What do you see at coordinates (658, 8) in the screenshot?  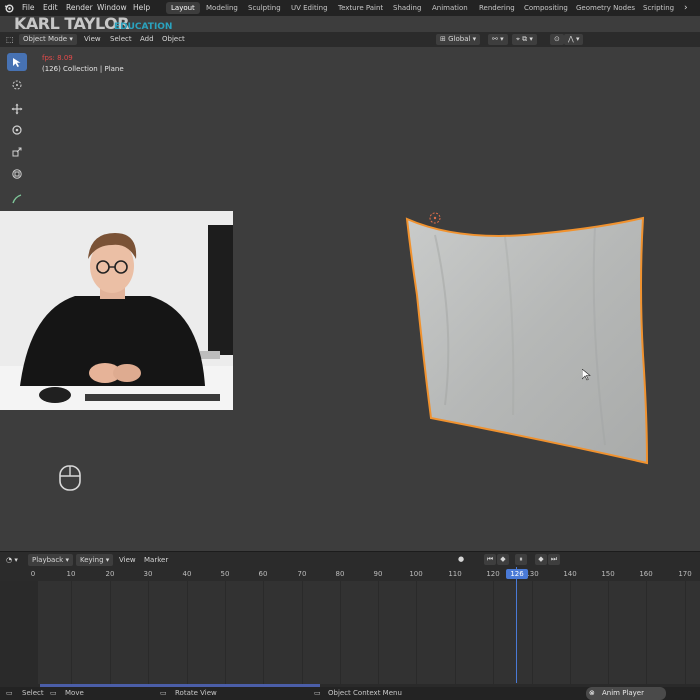 I see `tab-scripting: Scripting` at bounding box center [658, 8].